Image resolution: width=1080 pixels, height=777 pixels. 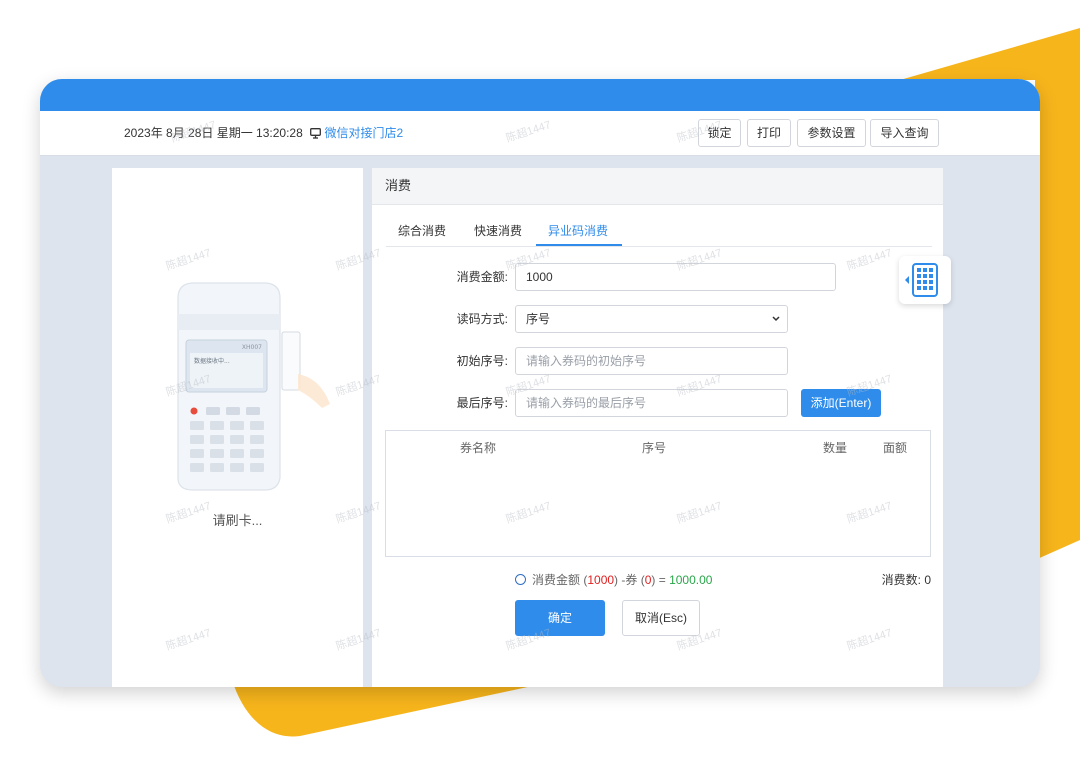 I want to click on column-header-quantity: 数量, so click(x=835, y=448).